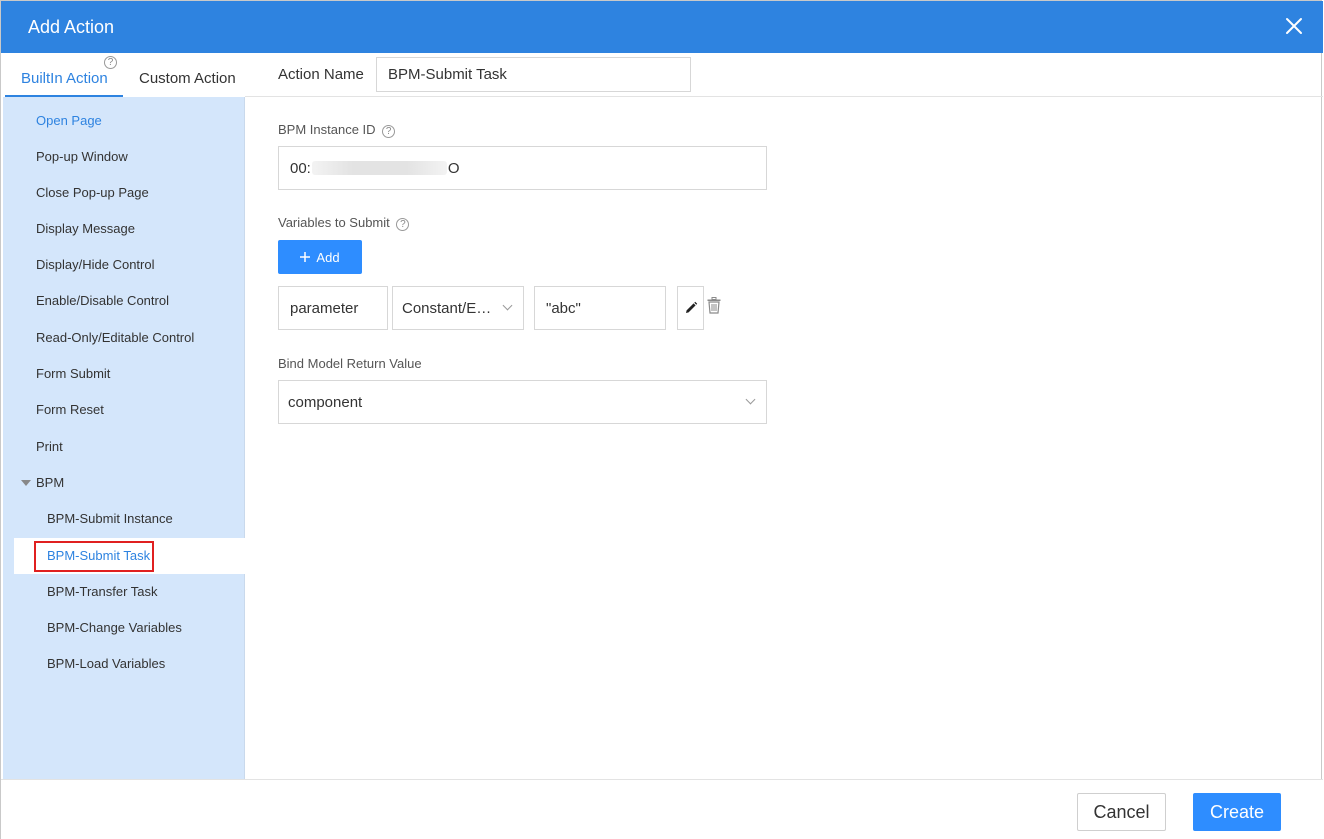 This screenshot has width=1324, height=839. What do you see at coordinates (187, 78) in the screenshot?
I see `tab-custom-action: Custom Action` at bounding box center [187, 78].